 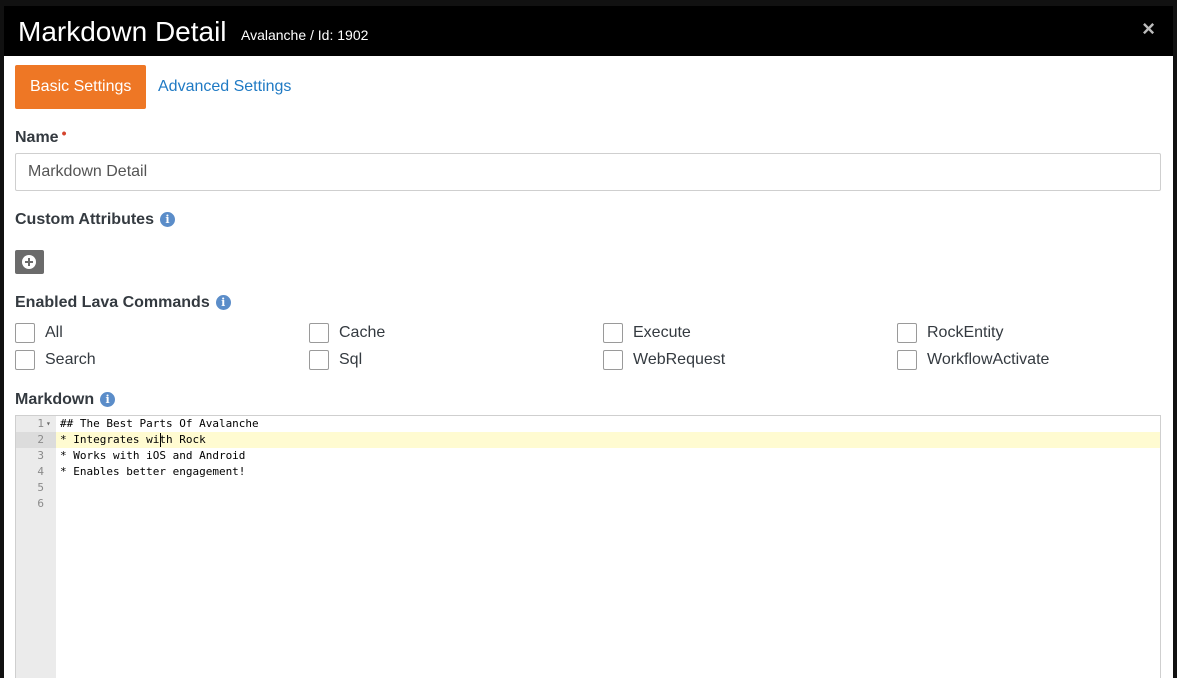 I want to click on frame-right, so click(x=1175, y=339).